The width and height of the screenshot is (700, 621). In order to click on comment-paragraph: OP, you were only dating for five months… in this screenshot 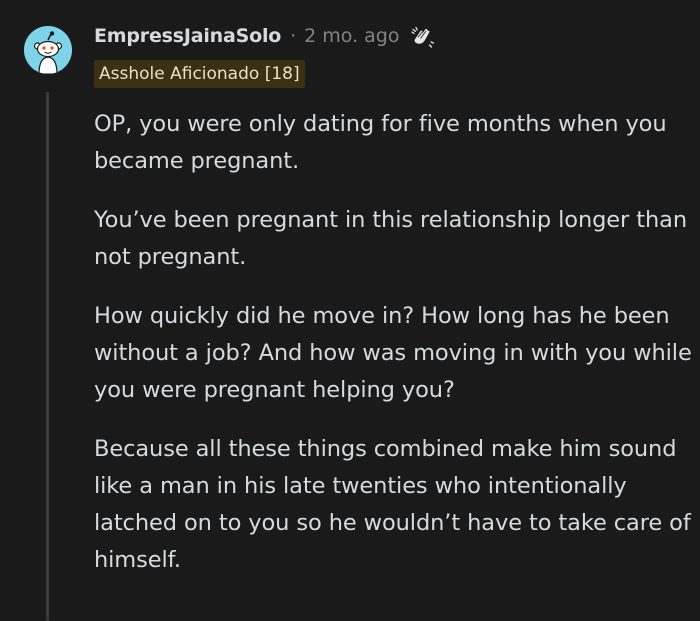, I will do `click(380, 142)`.